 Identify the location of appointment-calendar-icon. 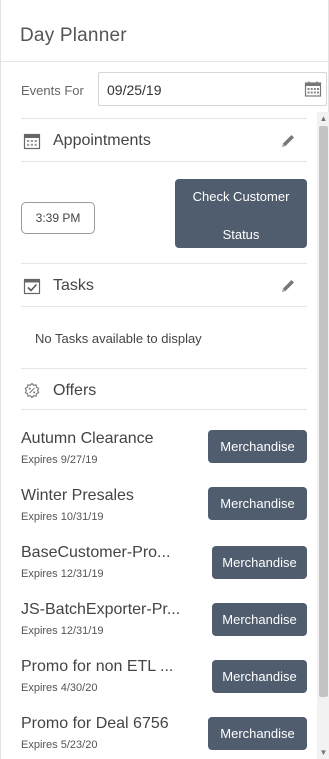
(32, 141).